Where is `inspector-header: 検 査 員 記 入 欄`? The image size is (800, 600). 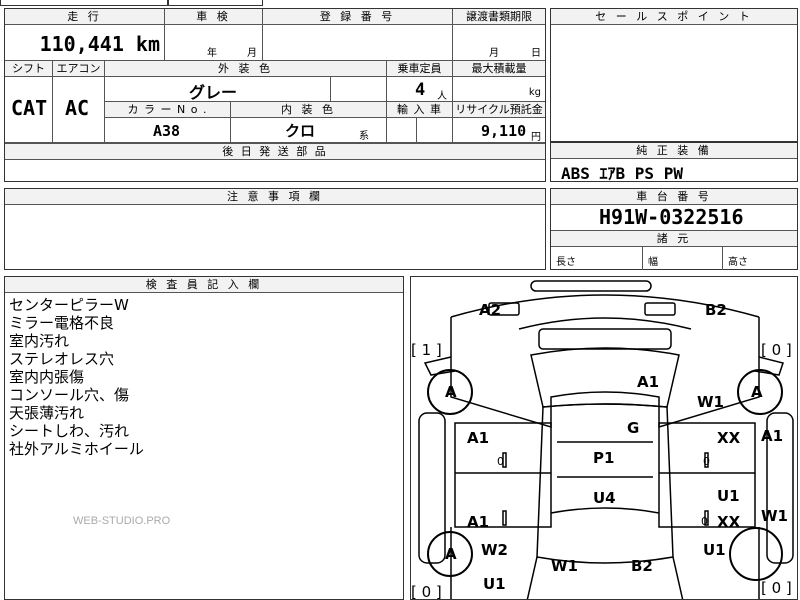 inspector-header: 検 査 員 記 入 欄 is located at coordinates (204, 285).